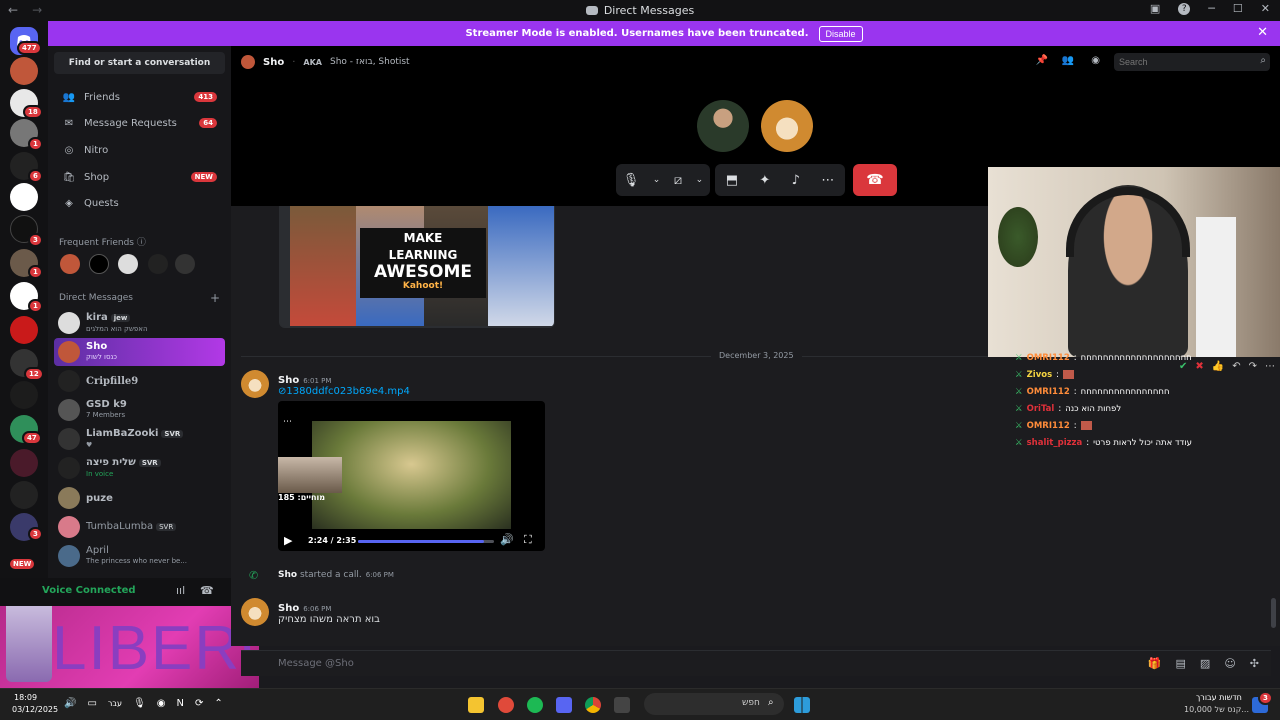  I want to click on refresh-tray-icon: ⟳, so click(199, 703).